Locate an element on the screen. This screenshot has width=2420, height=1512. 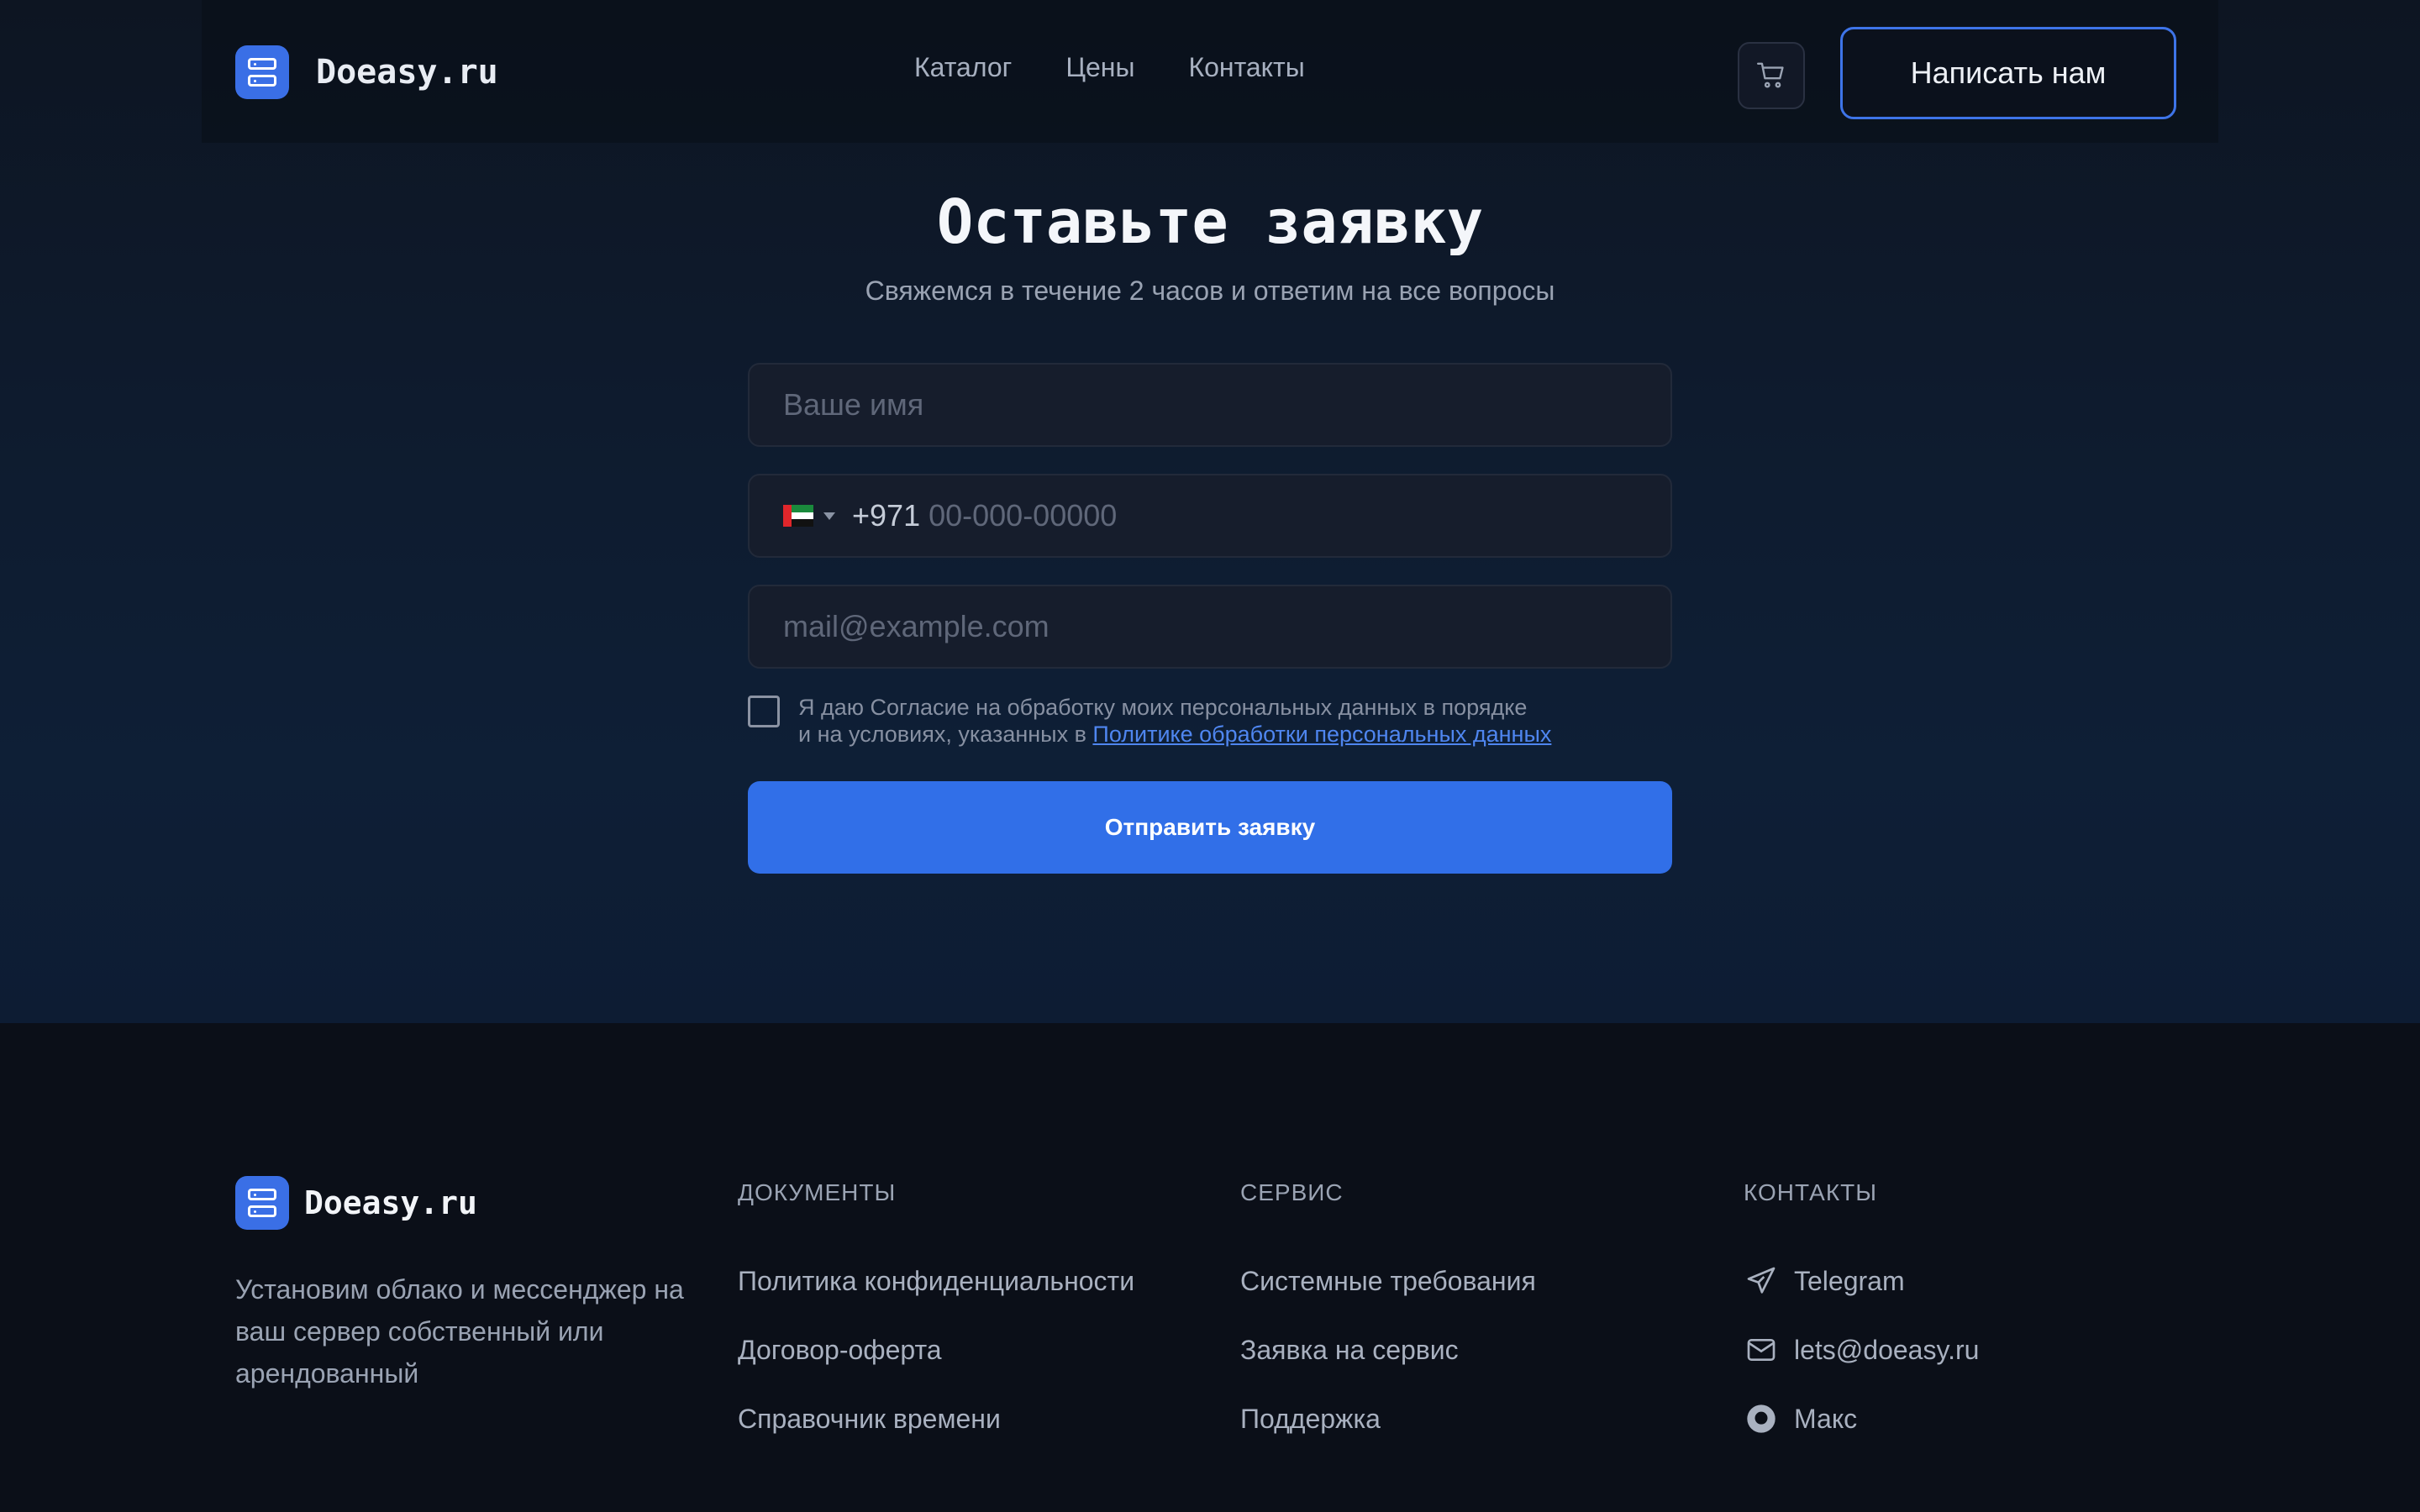
link-offer: Договор-оферта is located at coordinates (936, 1349).